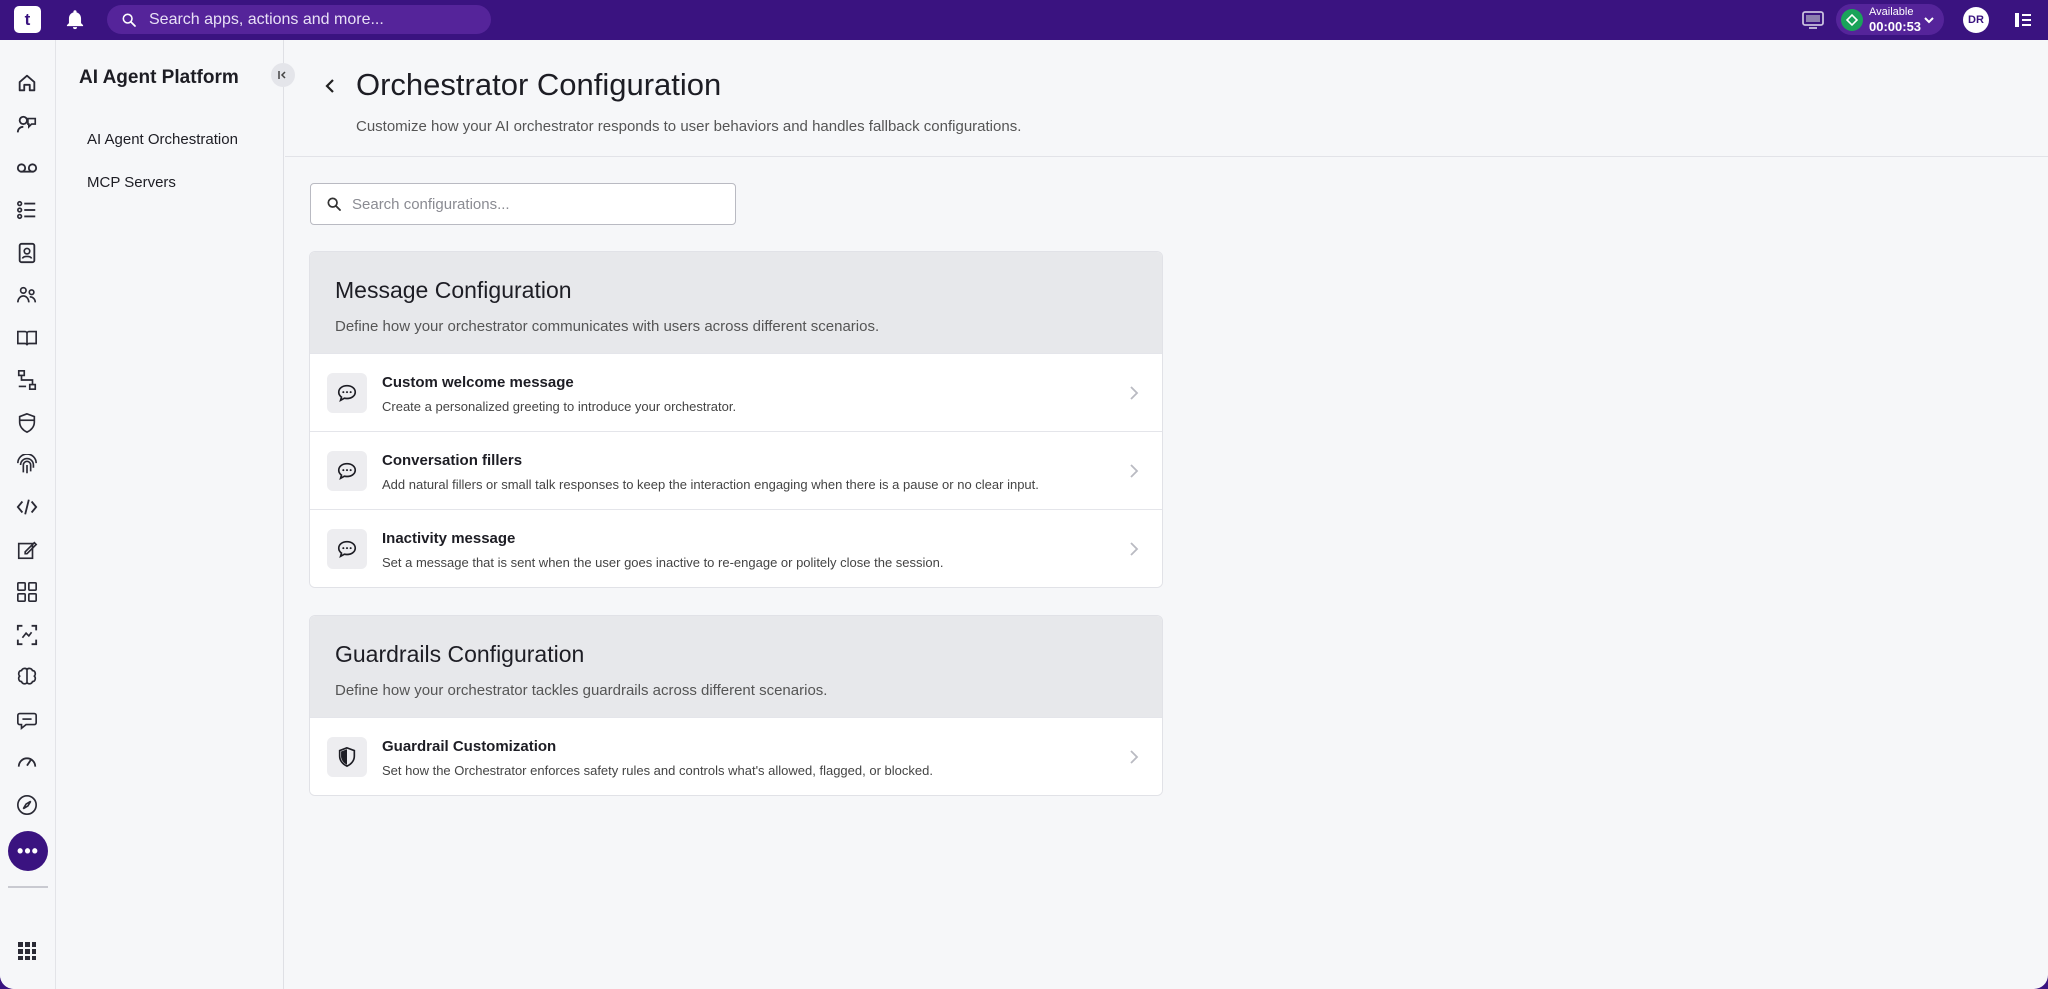 Image resolution: width=2048 pixels, height=989 pixels. I want to click on status-label: Available, so click(1891, 11).